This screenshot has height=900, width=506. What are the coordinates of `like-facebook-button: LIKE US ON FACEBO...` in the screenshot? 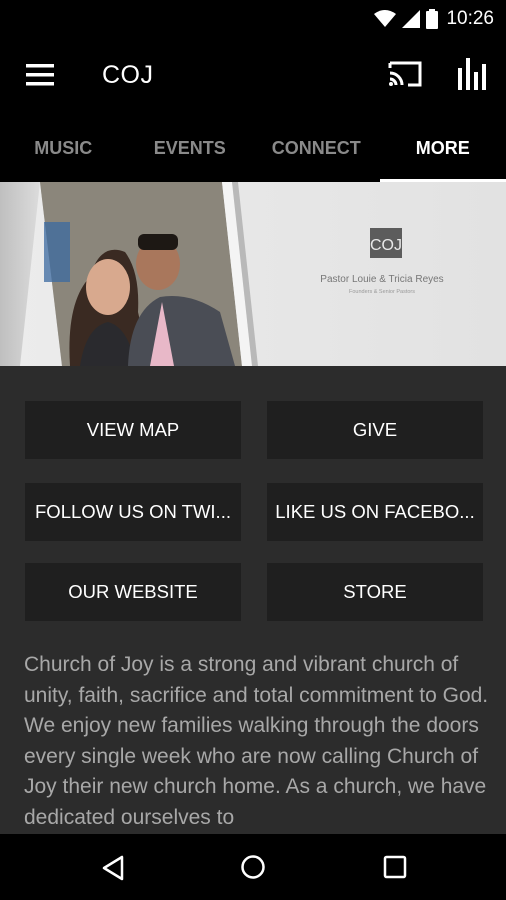 It's located at (375, 512).